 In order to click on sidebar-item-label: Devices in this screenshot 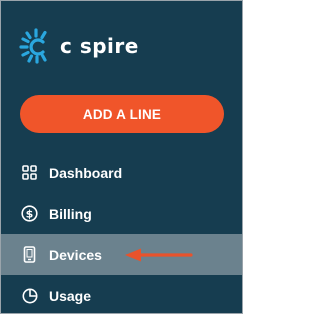, I will do `click(75, 254)`.